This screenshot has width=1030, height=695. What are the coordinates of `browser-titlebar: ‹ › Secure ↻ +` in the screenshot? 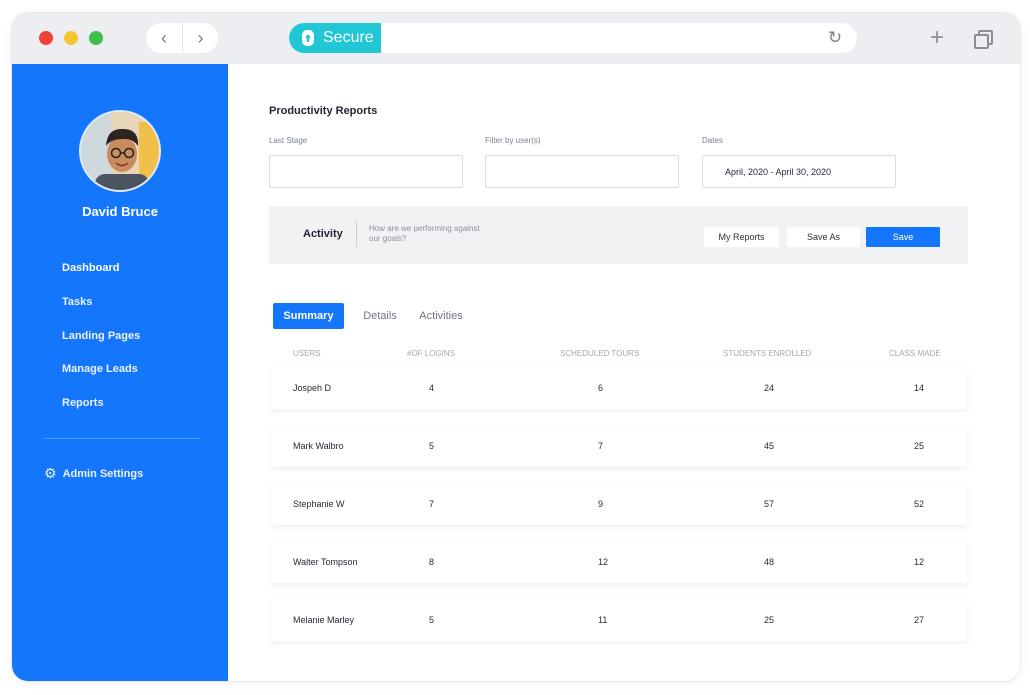 It's located at (516, 38).